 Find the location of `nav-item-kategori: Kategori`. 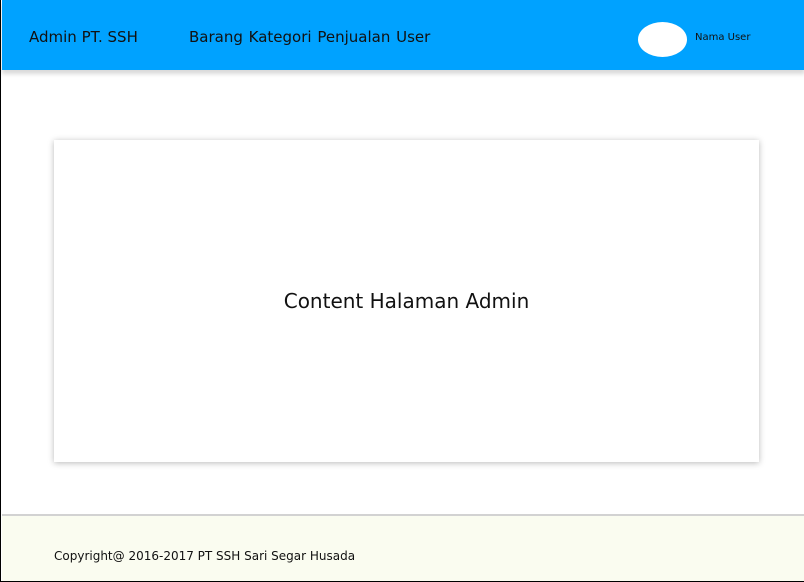

nav-item-kategori: Kategori is located at coordinates (280, 37).